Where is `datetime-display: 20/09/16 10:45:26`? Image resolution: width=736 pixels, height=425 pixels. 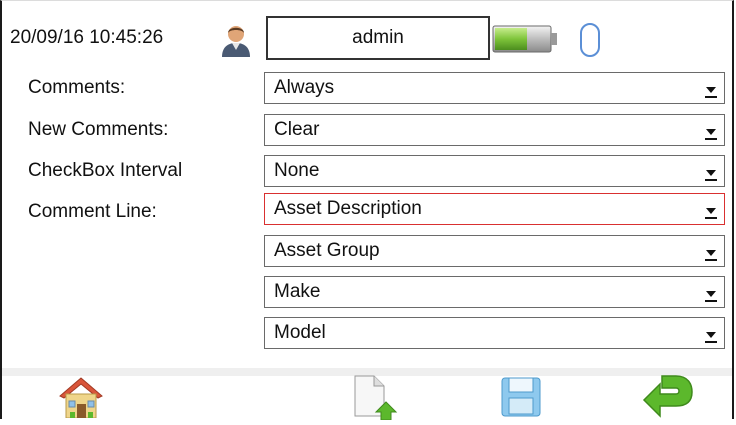 datetime-display: 20/09/16 10:45:26 is located at coordinates (87, 37).